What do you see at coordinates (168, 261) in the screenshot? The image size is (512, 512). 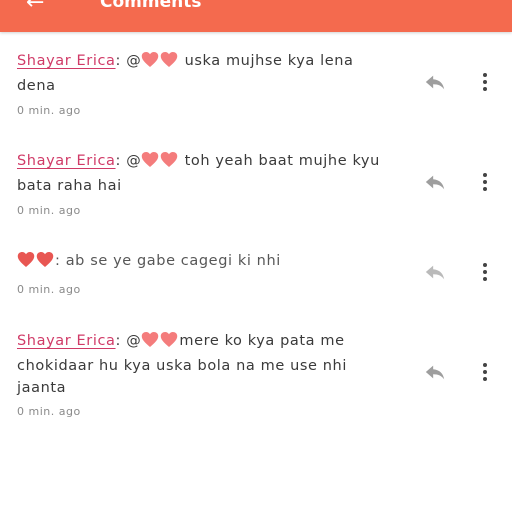 I see `comment-message: : ab se ye gabe cagegi ki nhi` at bounding box center [168, 261].